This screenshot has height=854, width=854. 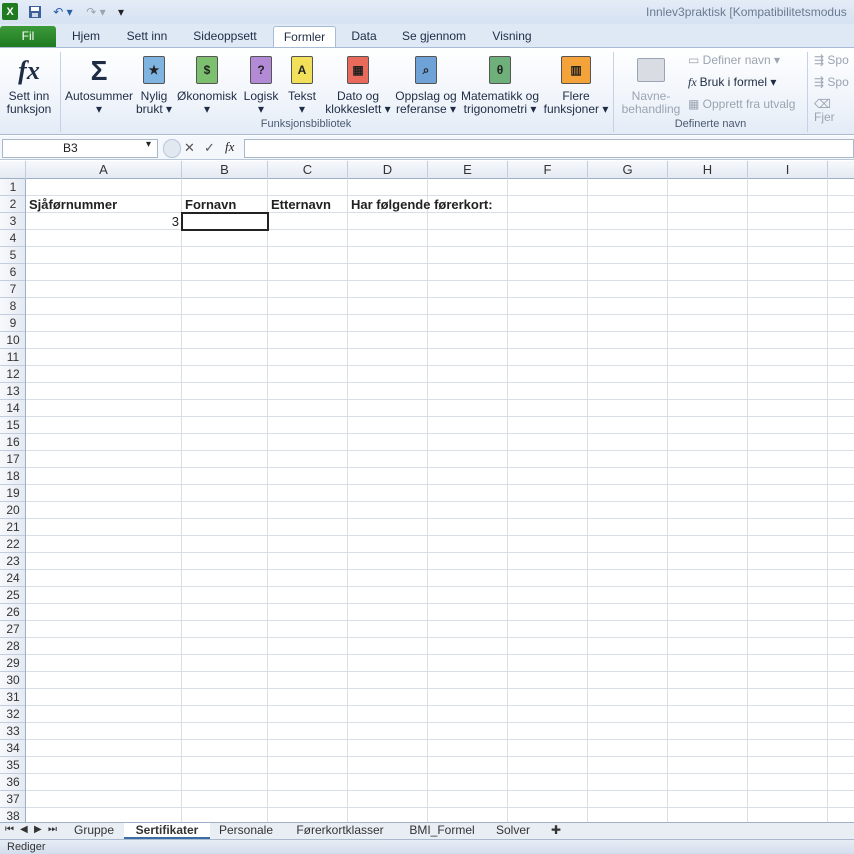 What do you see at coordinates (12, 238) in the screenshot?
I see `row-header: 4` at bounding box center [12, 238].